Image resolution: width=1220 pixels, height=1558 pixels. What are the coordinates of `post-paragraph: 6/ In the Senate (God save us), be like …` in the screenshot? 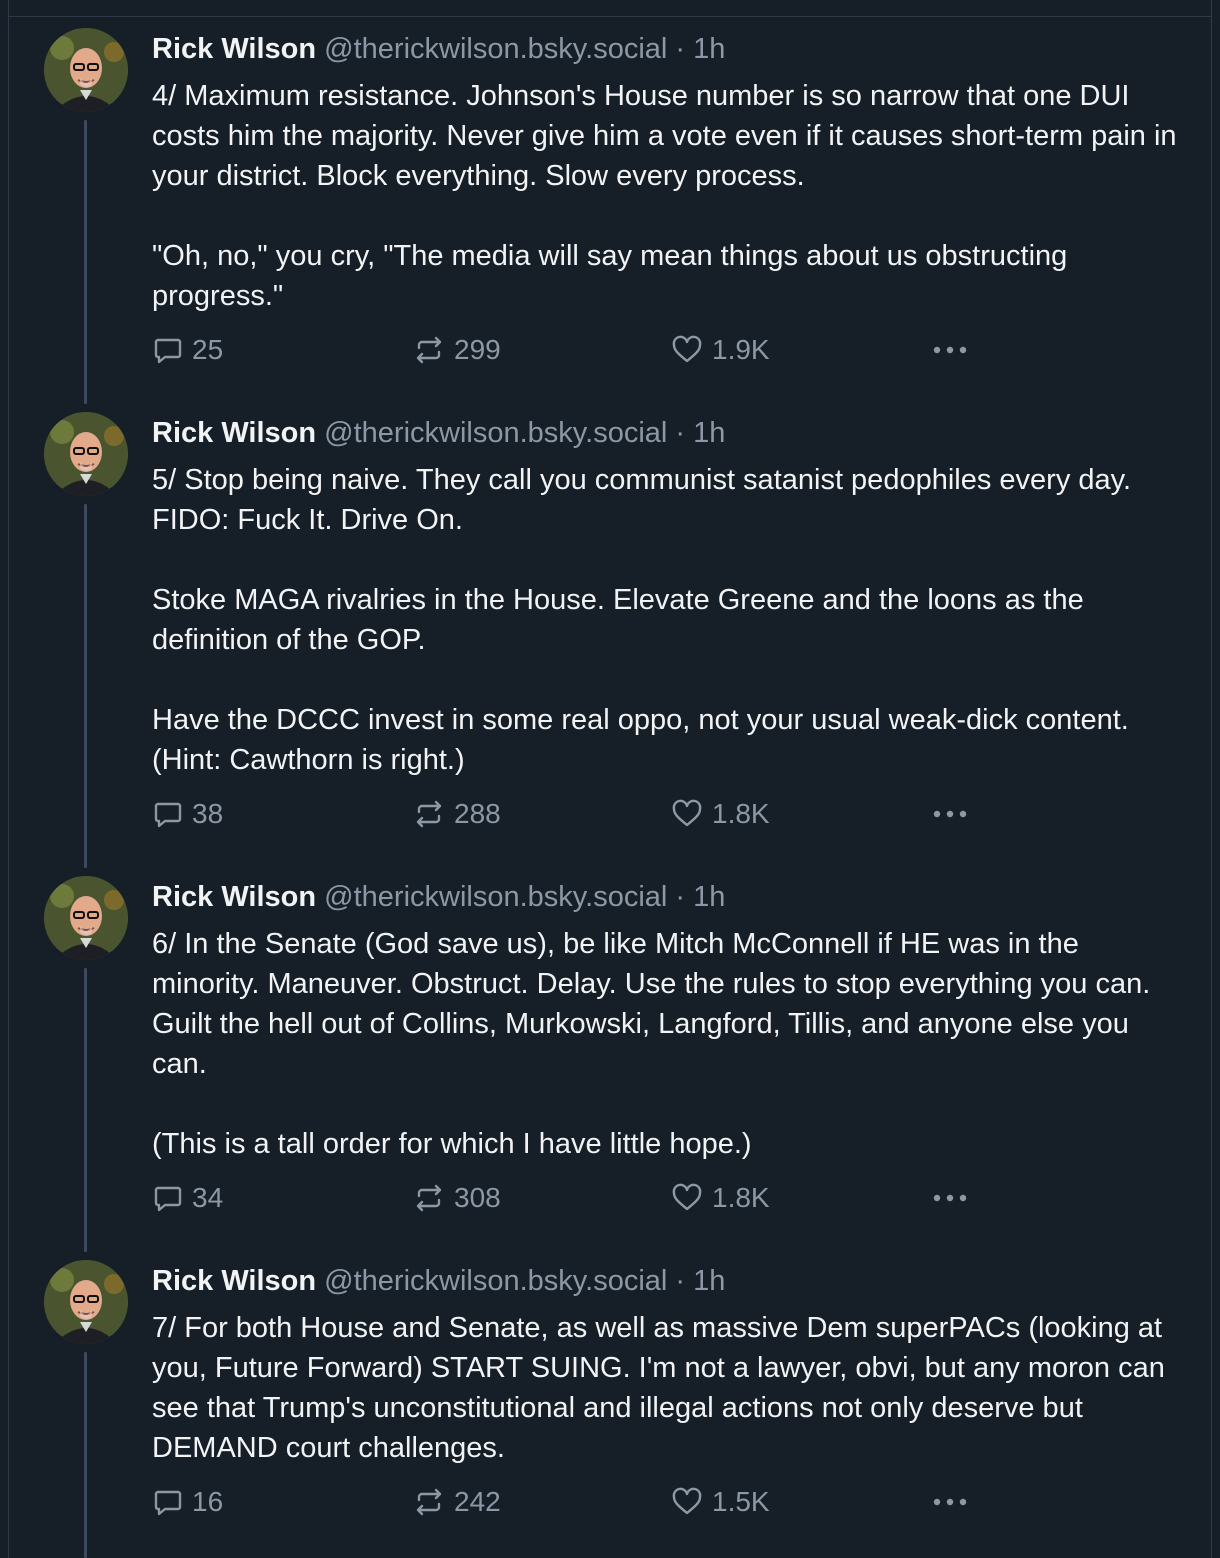 It's located at (651, 1004).